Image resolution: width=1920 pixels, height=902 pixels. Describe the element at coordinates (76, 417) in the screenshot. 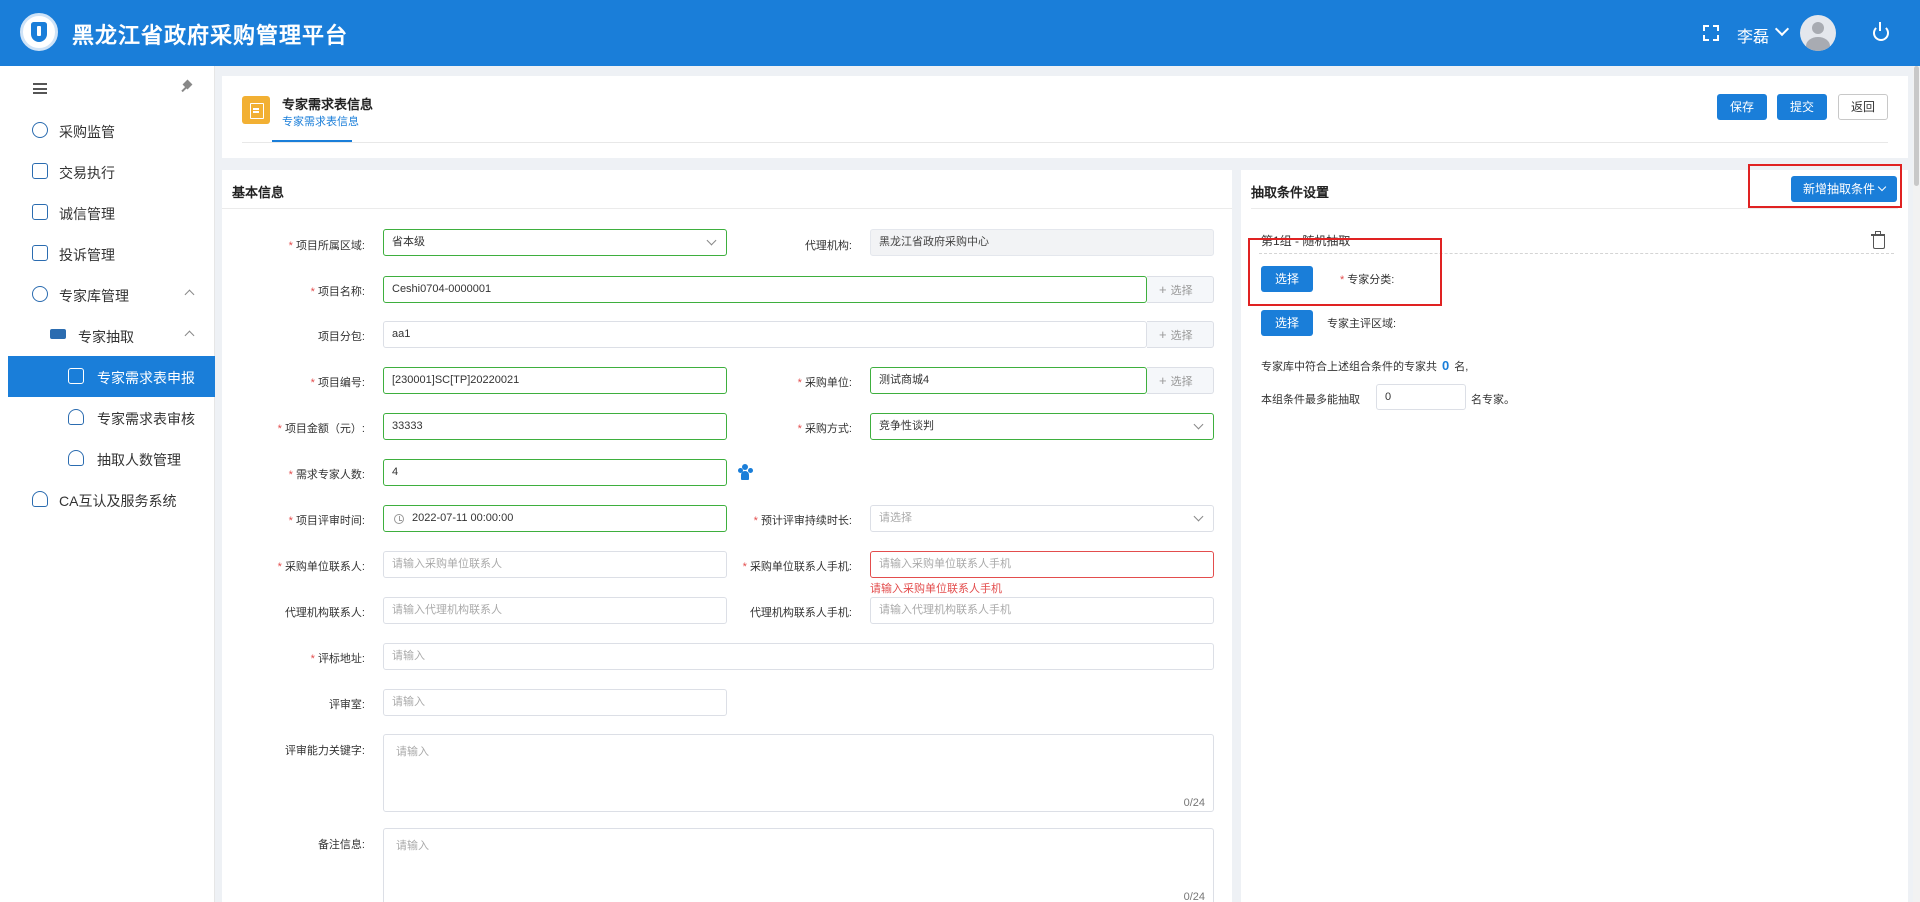

I see `user-icon` at that location.